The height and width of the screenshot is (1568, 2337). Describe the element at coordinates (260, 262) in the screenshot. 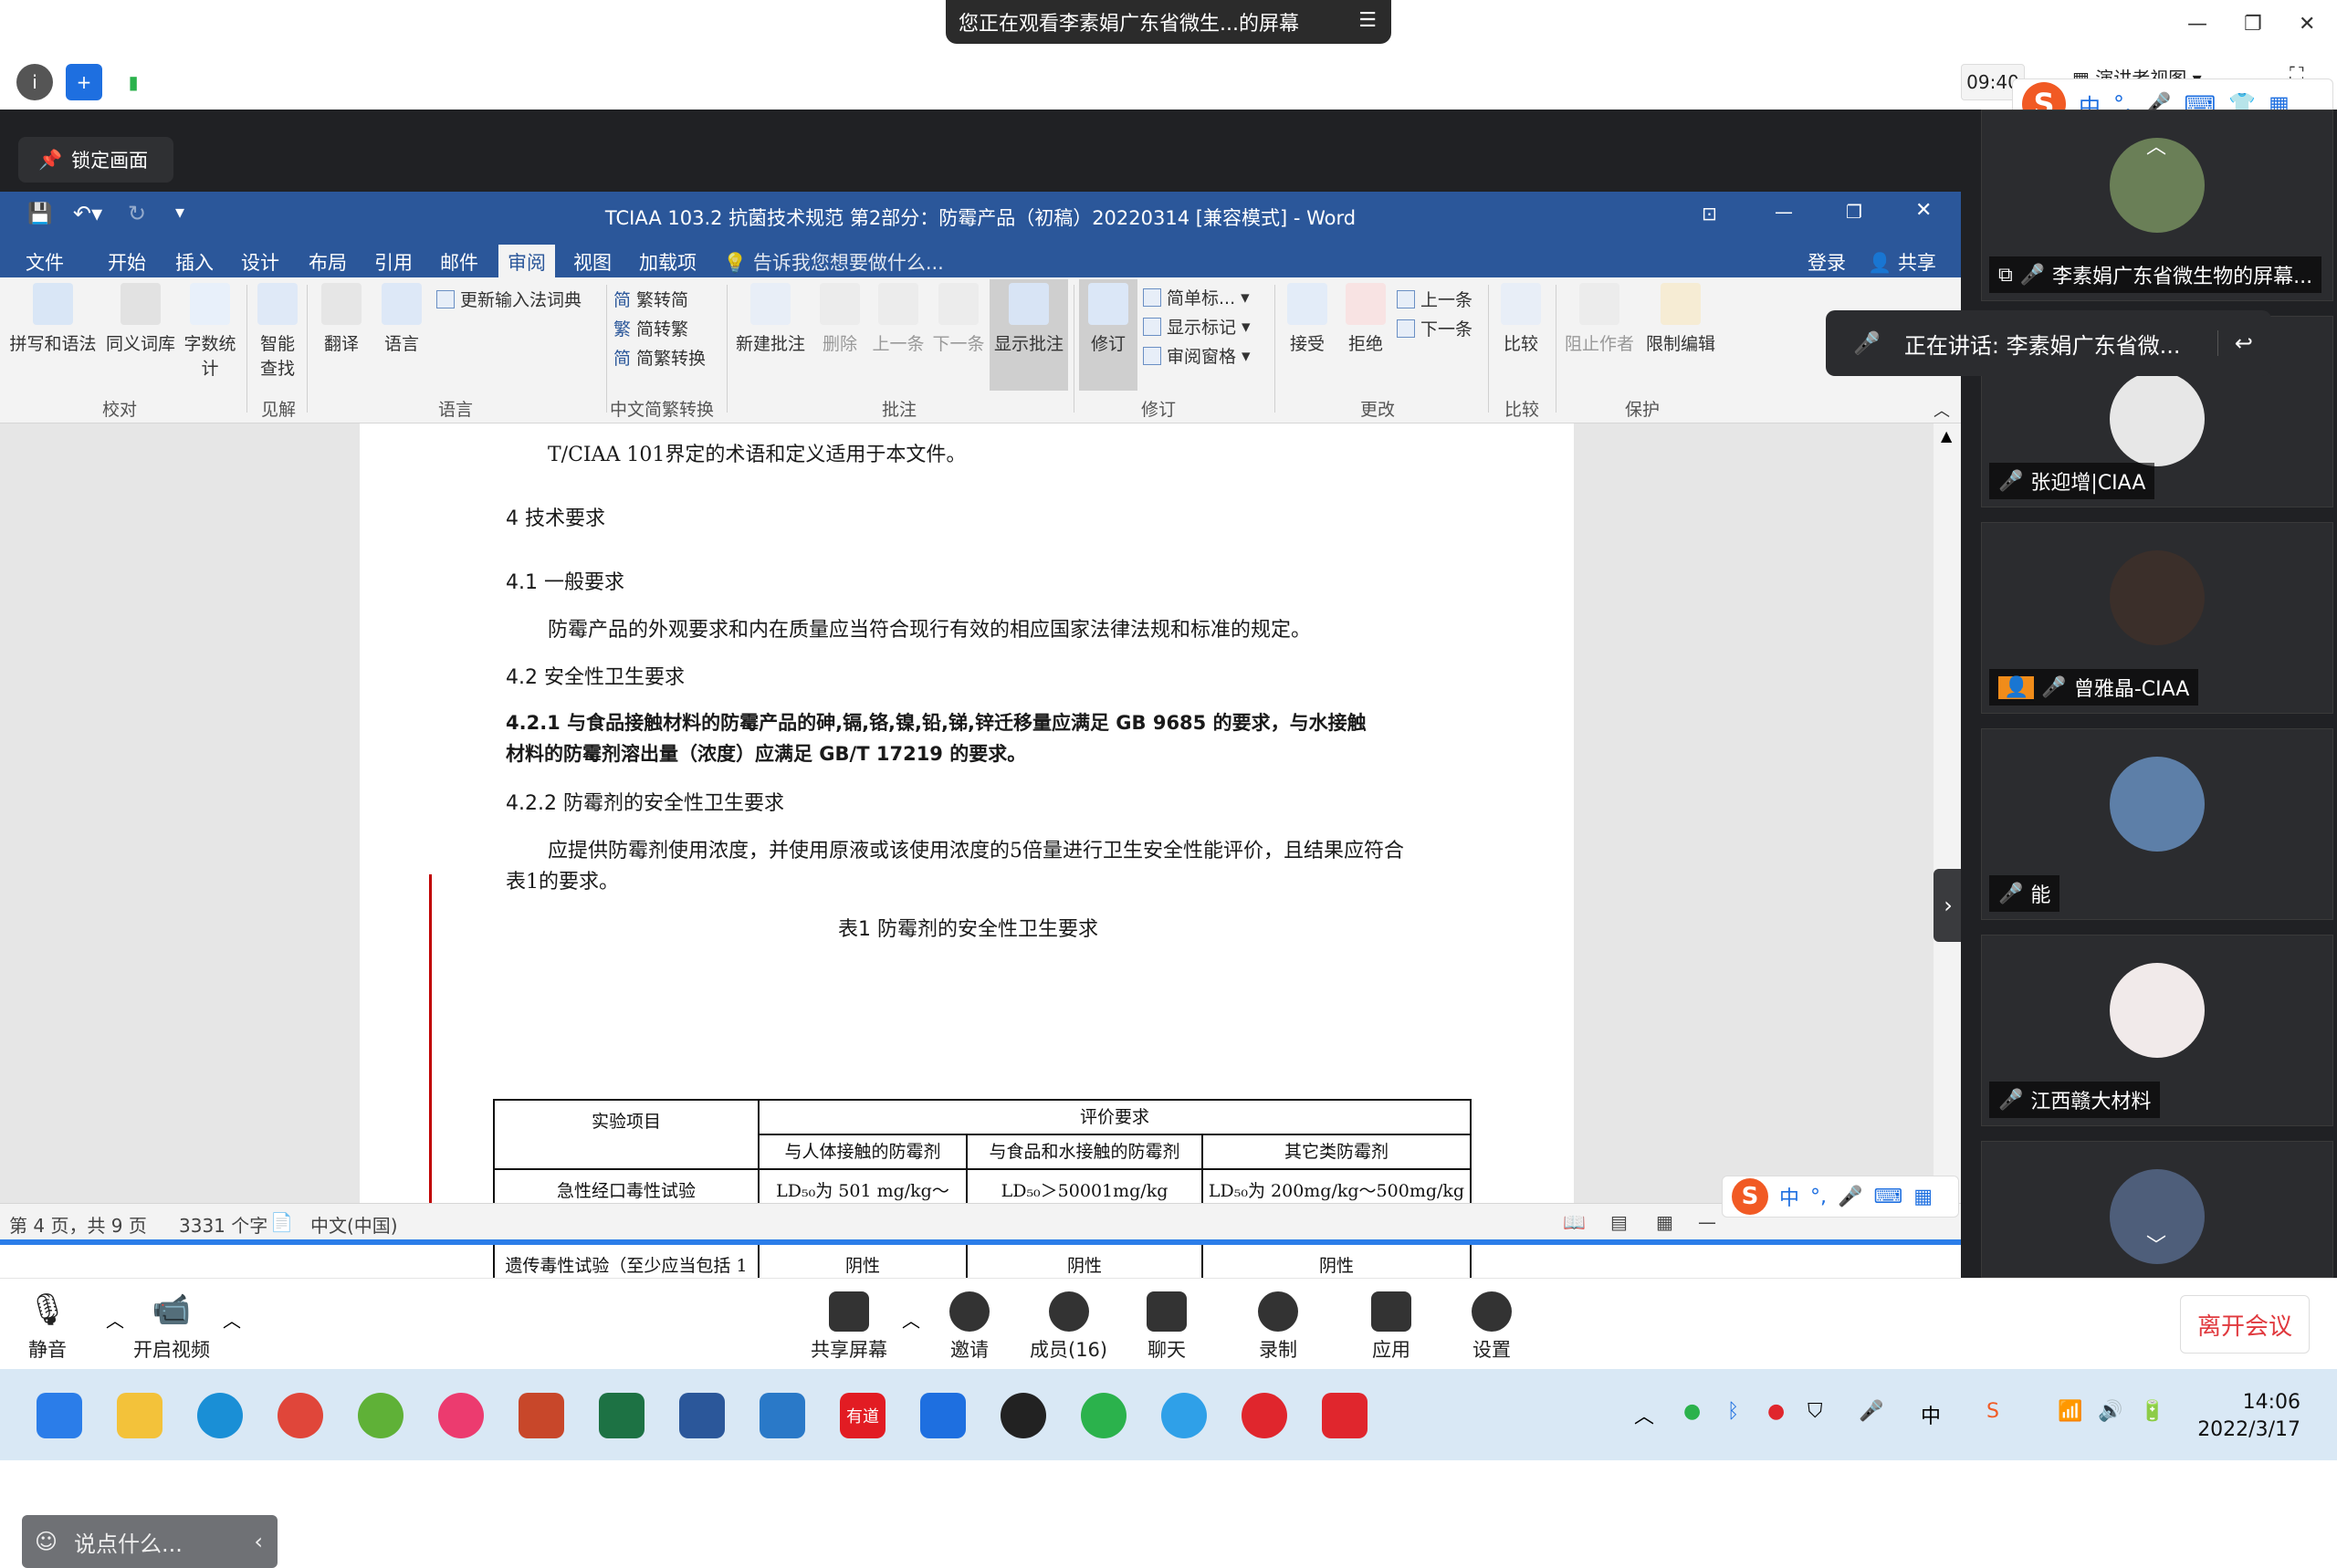

I see `tab-design: 设计` at that location.